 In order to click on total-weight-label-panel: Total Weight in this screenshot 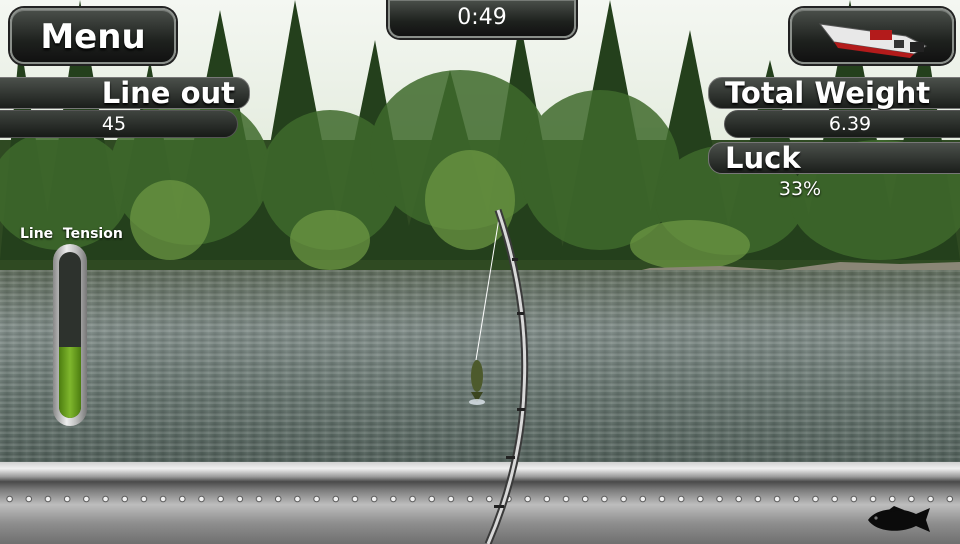, I will do `click(834, 93)`.